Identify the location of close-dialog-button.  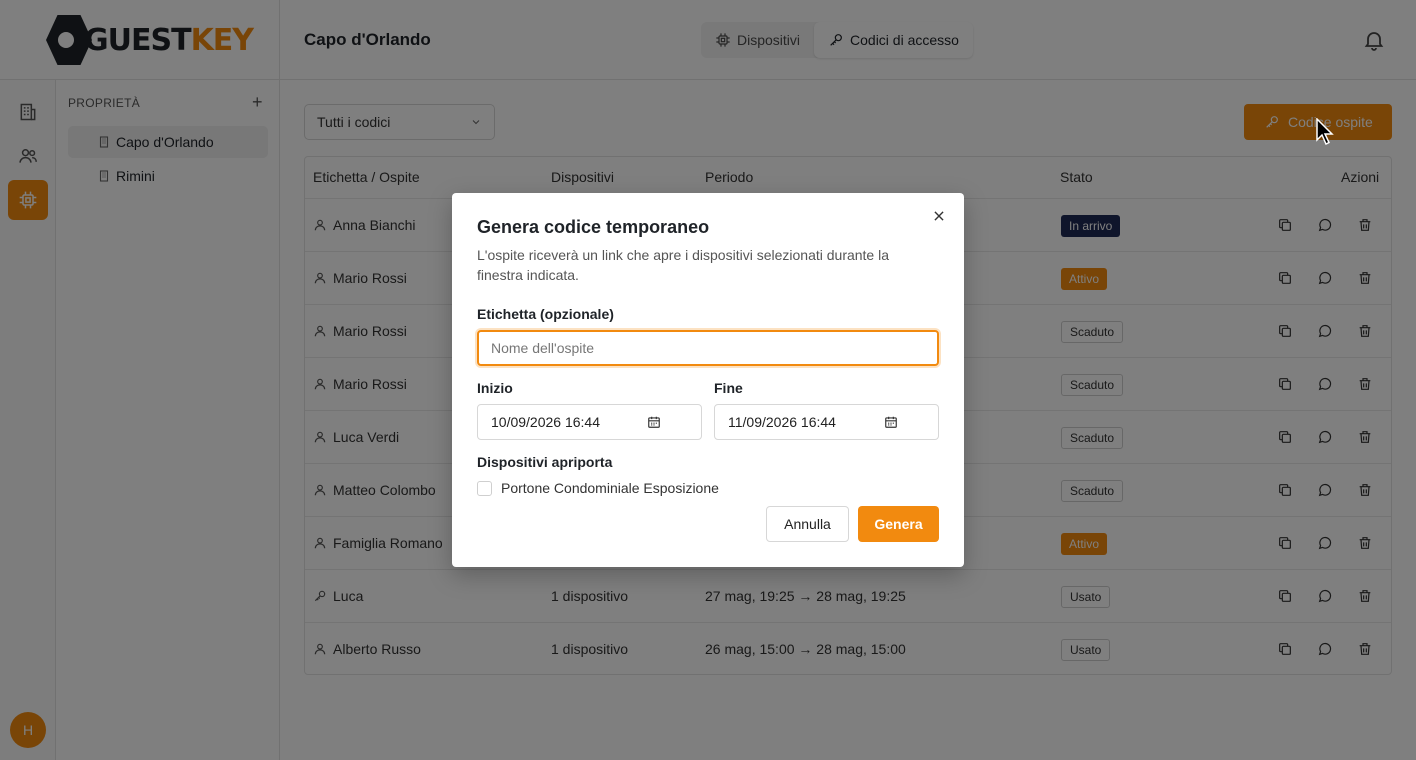
(939, 216).